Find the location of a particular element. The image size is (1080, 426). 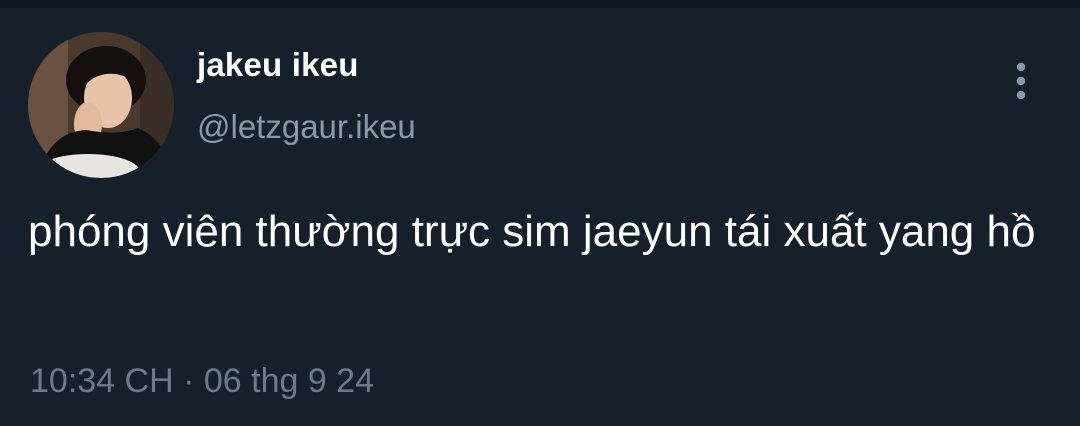

more-options-button is located at coordinates (1021, 81).